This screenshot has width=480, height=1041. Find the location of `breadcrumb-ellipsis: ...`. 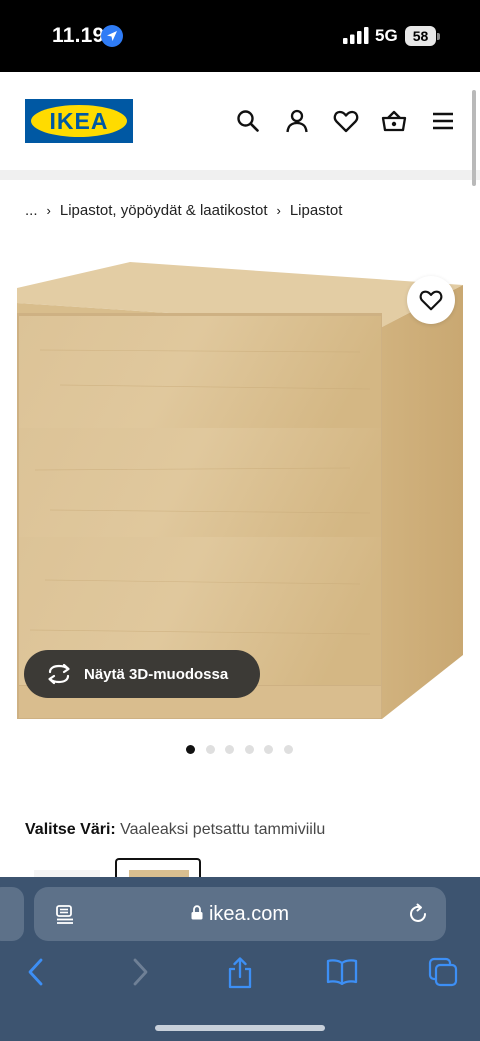

breadcrumb-ellipsis: ... is located at coordinates (31, 210).